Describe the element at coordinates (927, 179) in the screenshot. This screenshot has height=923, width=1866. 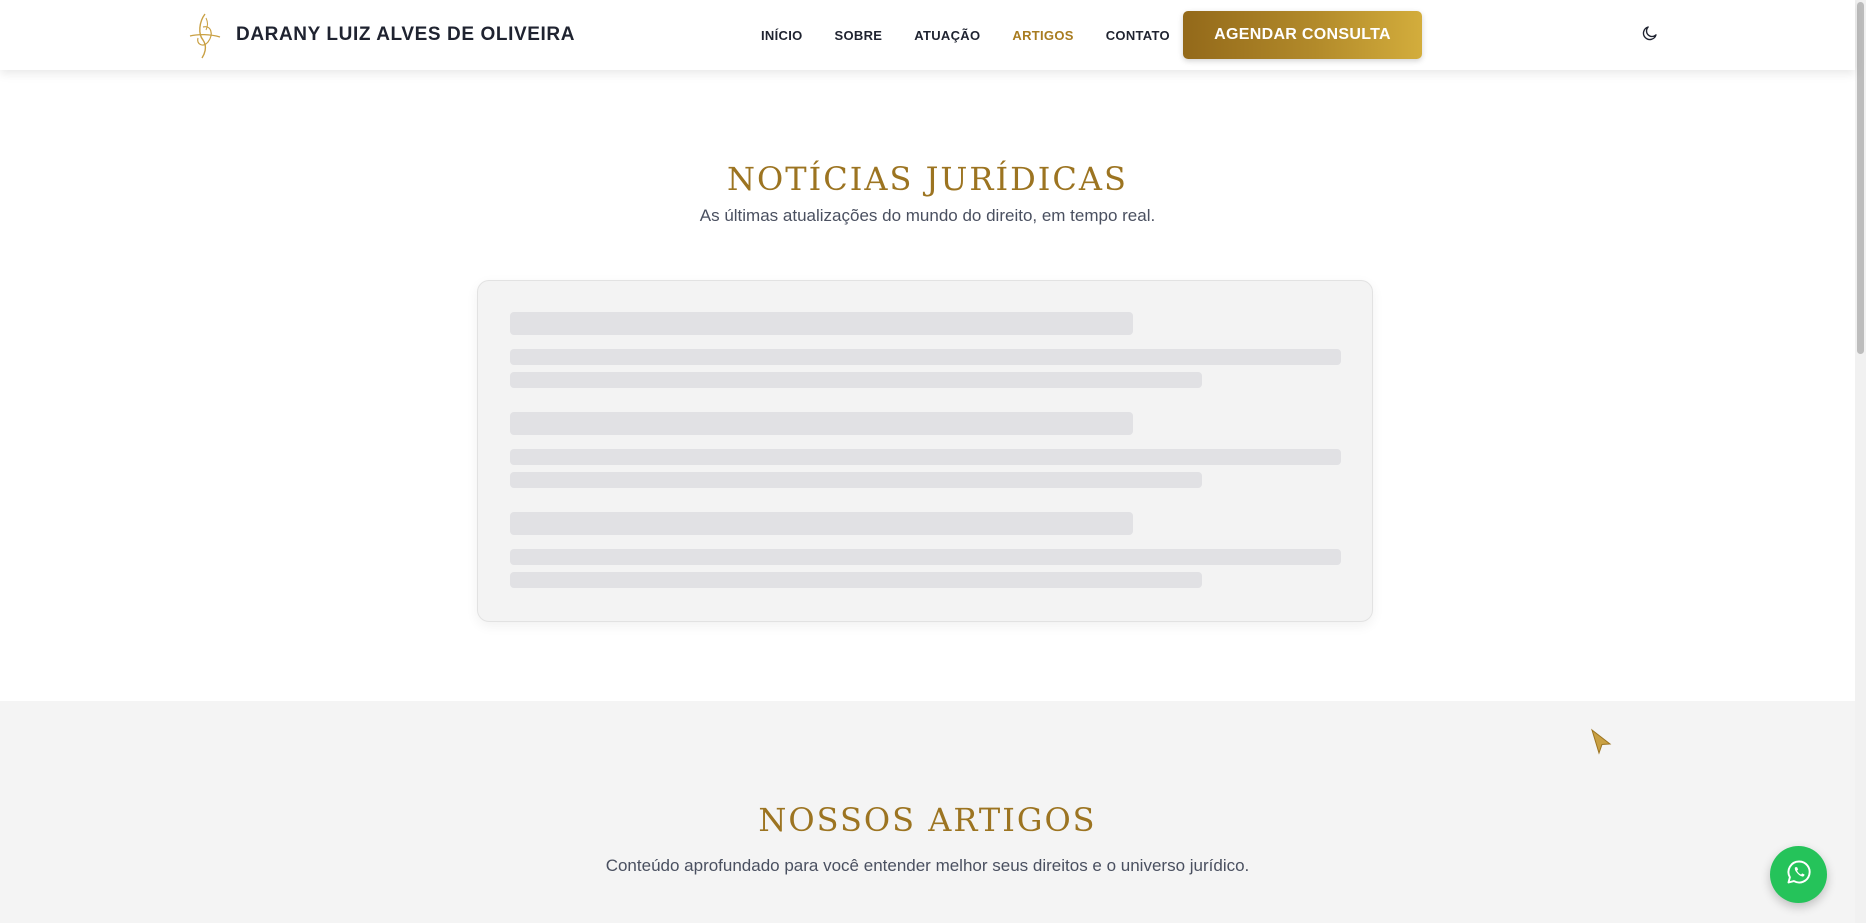
I see `news-section-title: NOTÍCIAS JURÍDICAS` at that location.